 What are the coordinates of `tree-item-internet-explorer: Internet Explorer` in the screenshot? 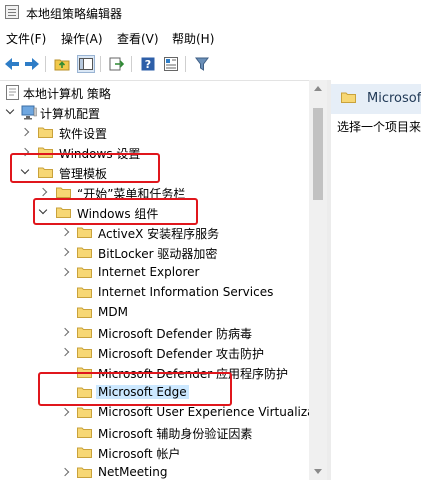 It's located at (154, 273).